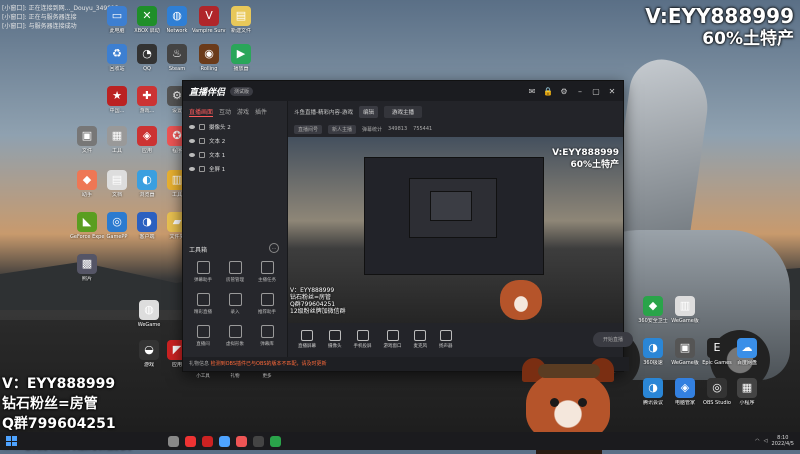  Describe the element at coordinates (393, 339) in the screenshot. I see `source-control: 游戏窗口` at that location.